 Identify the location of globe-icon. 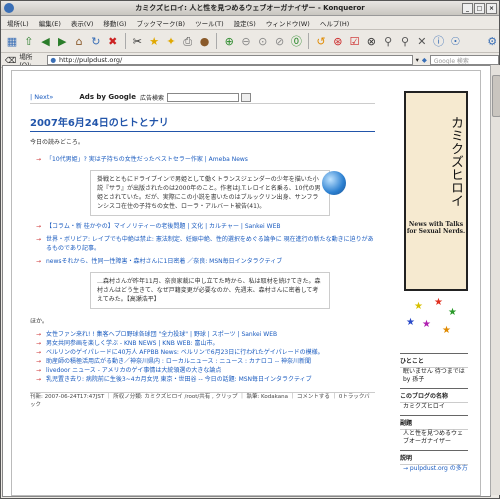
(334, 183).